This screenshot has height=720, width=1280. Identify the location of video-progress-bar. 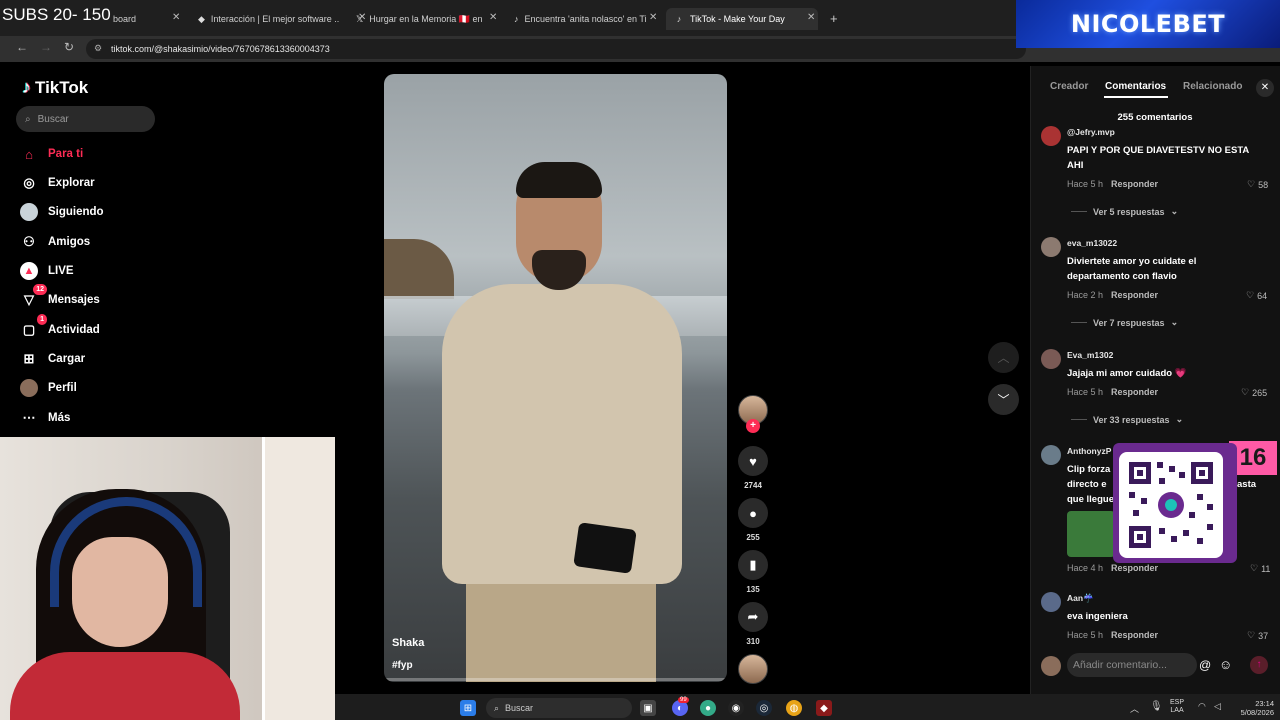
(555, 679).